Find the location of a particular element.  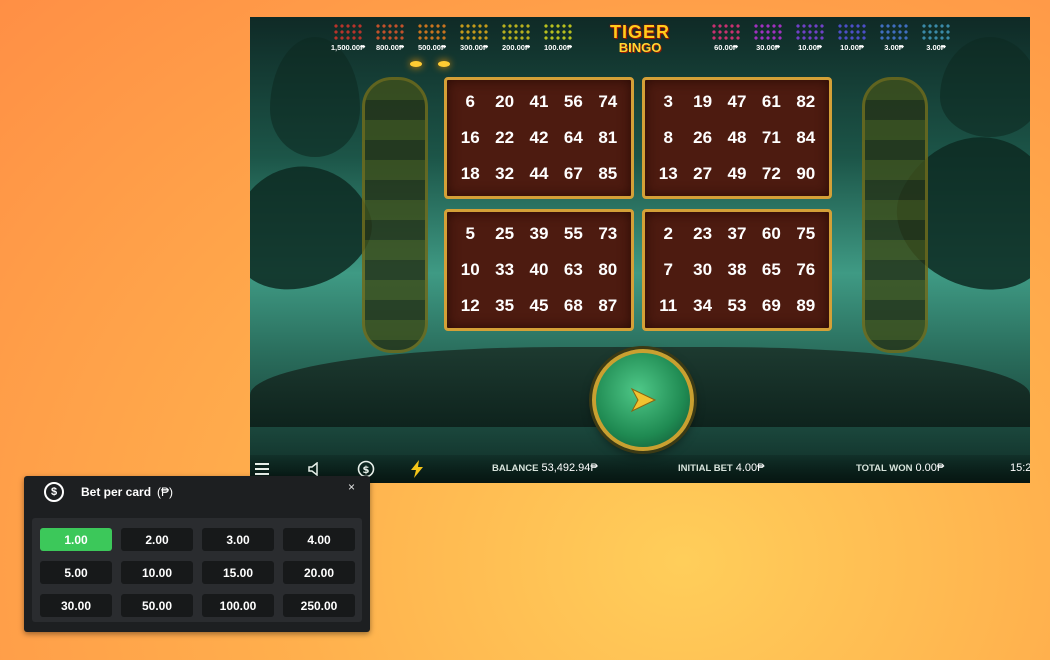

bingo-number: 5 is located at coordinates (470, 233).